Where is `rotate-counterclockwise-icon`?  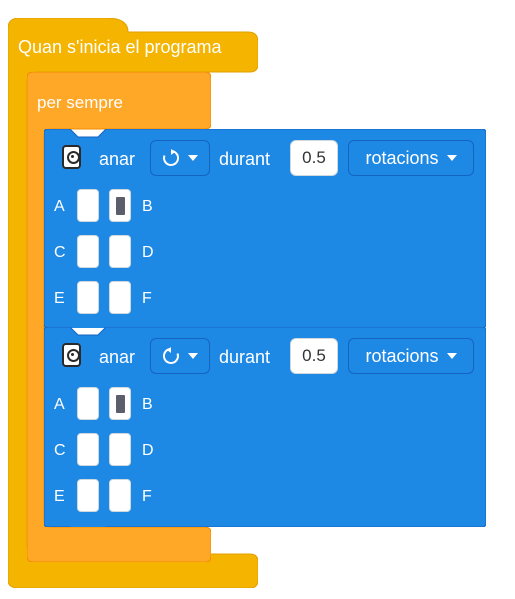 rotate-counterclockwise-icon is located at coordinates (170, 355).